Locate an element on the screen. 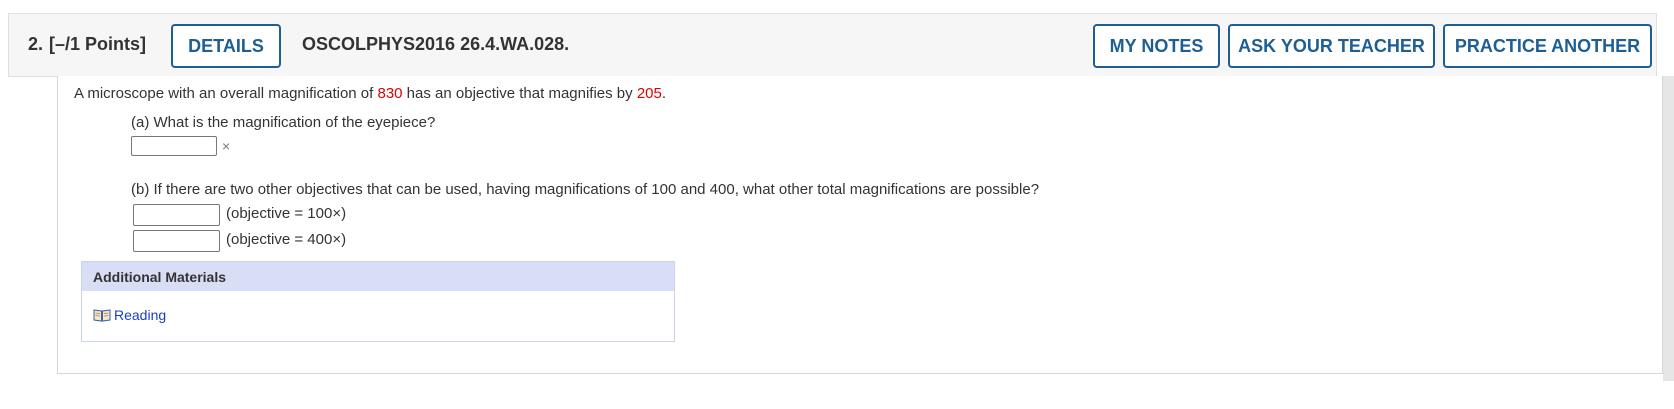 This screenshot has height=409, width=1674. my-notes-button: MY NOTES is located at coordinates (1156, 46).